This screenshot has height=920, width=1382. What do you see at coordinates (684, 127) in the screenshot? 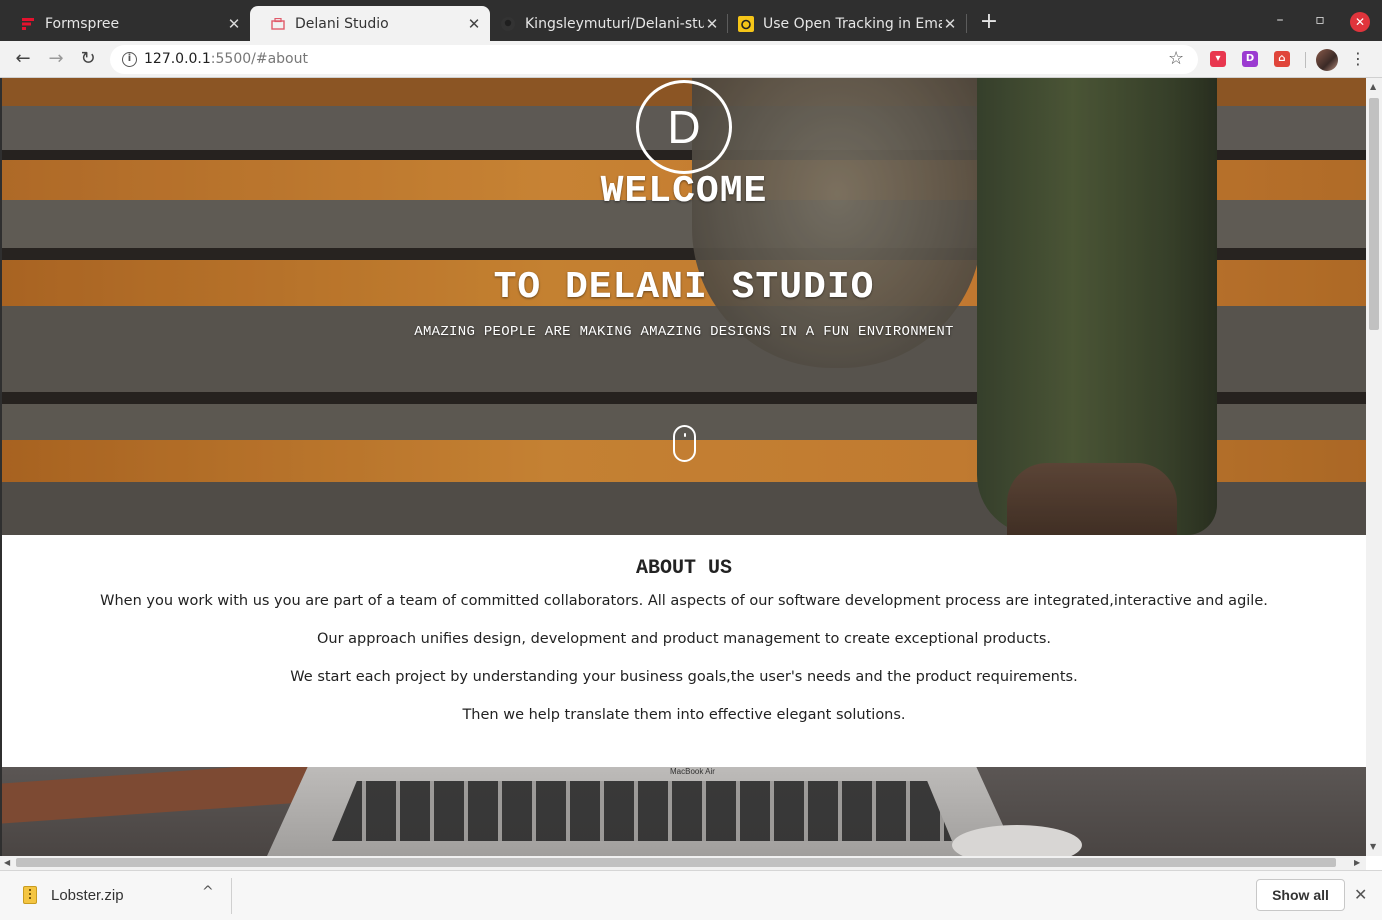
I see `logo-circle: D` at bounding box center [684, 127].